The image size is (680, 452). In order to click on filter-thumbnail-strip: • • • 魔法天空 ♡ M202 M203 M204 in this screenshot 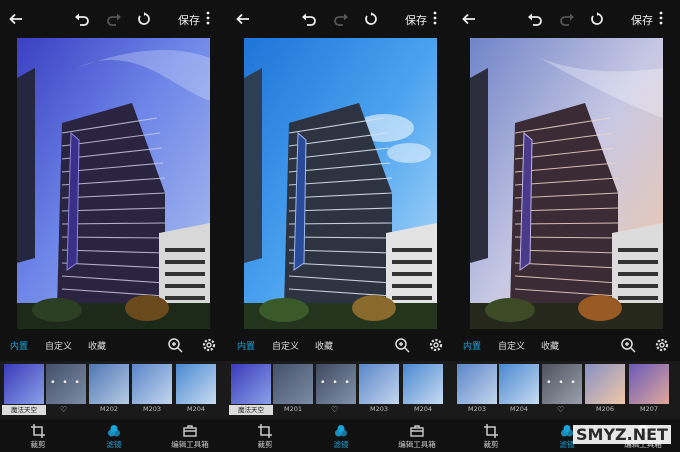, I will do `click(113, 390)`.